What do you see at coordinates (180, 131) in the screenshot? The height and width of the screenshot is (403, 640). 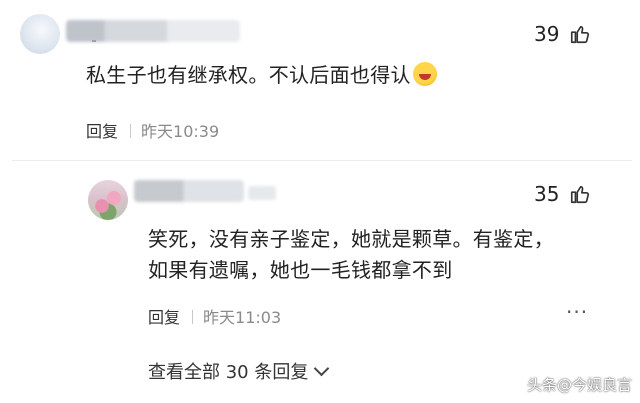 I see `timestamp: 昨天10:39` at bounding box center [180, 131].